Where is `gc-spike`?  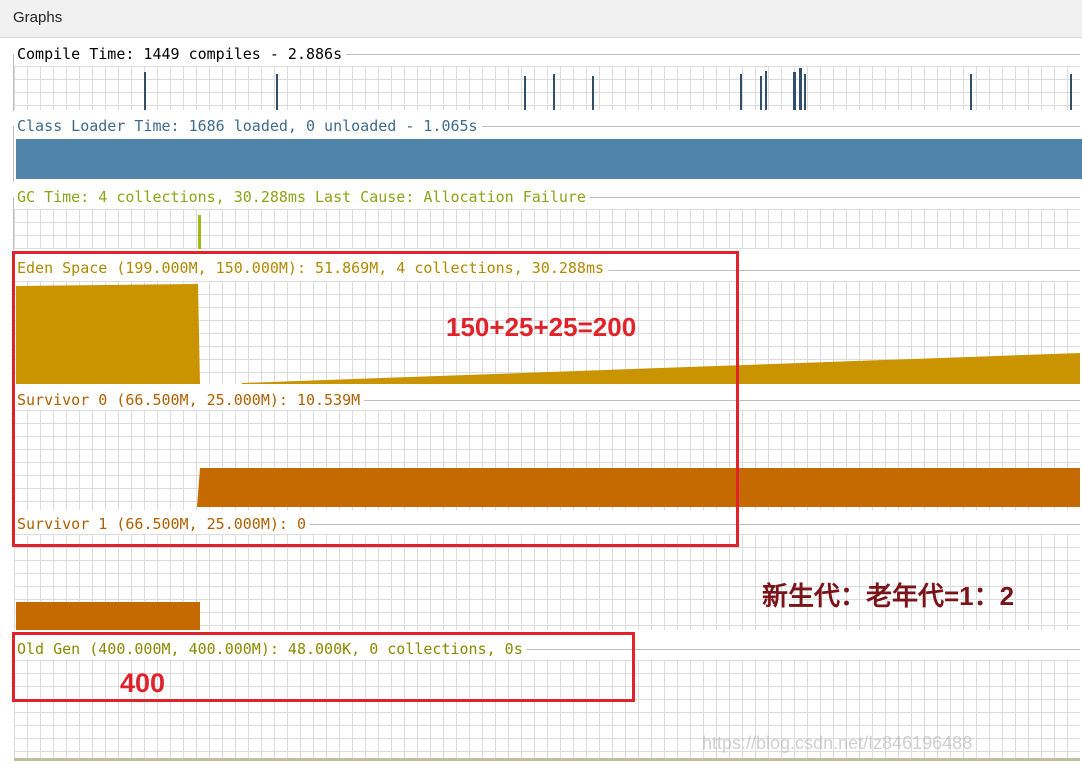
gc-spike is located at coordinates (199, 232).